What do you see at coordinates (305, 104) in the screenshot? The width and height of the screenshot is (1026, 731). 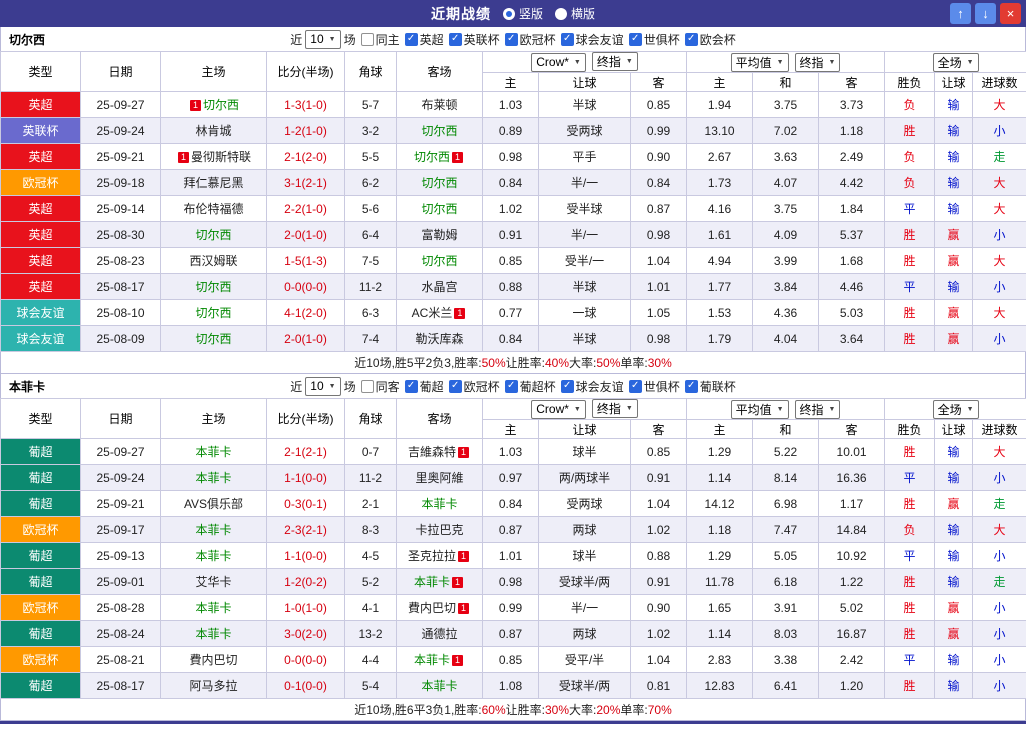 I see `match-score: 1-3(1-0)` at bounding box center [305, 104].